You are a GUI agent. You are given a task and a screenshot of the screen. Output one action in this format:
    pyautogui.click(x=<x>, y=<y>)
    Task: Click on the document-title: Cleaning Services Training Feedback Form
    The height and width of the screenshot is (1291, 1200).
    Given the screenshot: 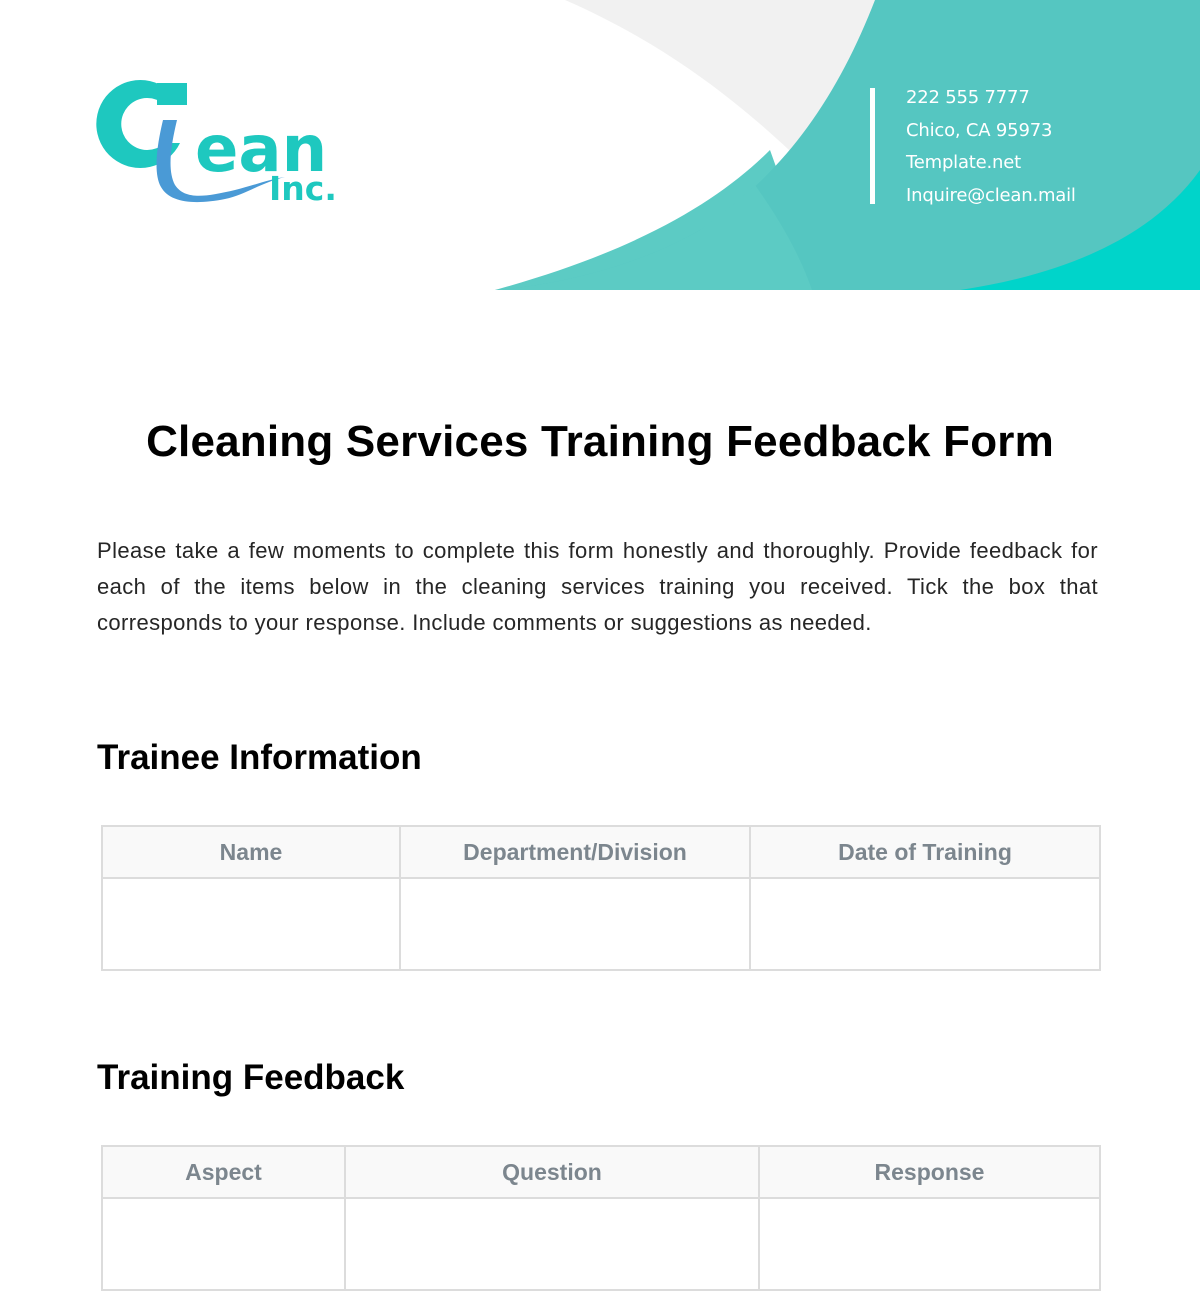 What is the action you would take?
    pyautogui.click(x=600, y=441)
    